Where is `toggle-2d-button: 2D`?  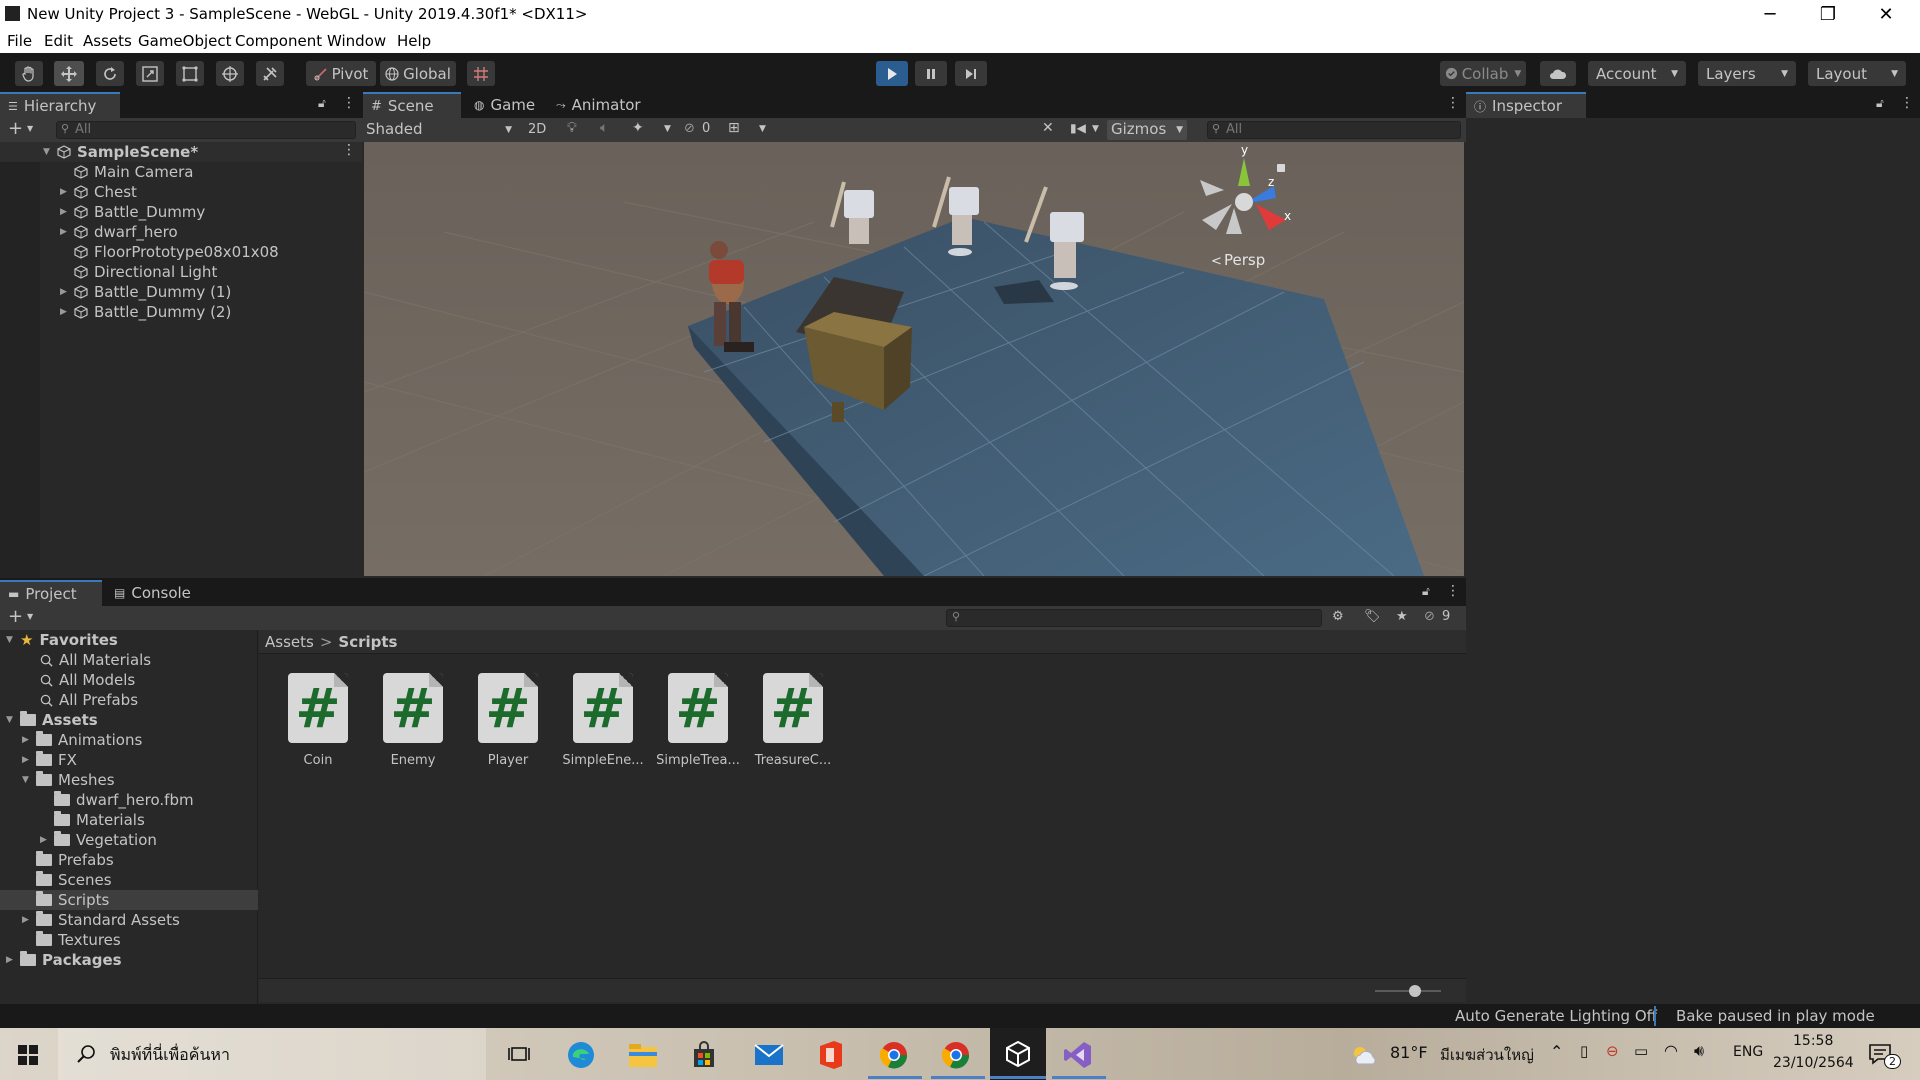 toggle-2d-button: 2D is located at coordinates (537, 129).